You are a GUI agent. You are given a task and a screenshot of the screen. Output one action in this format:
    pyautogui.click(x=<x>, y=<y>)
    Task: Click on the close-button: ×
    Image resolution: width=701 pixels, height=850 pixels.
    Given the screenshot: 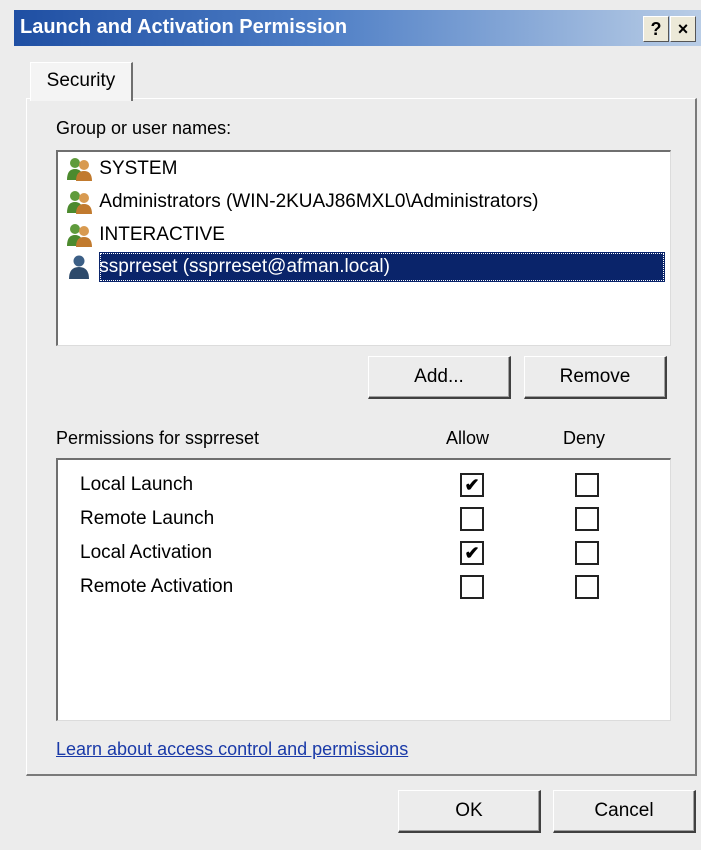 What is the action you would take?
    pyautogui.click(x=683, y=29)
    